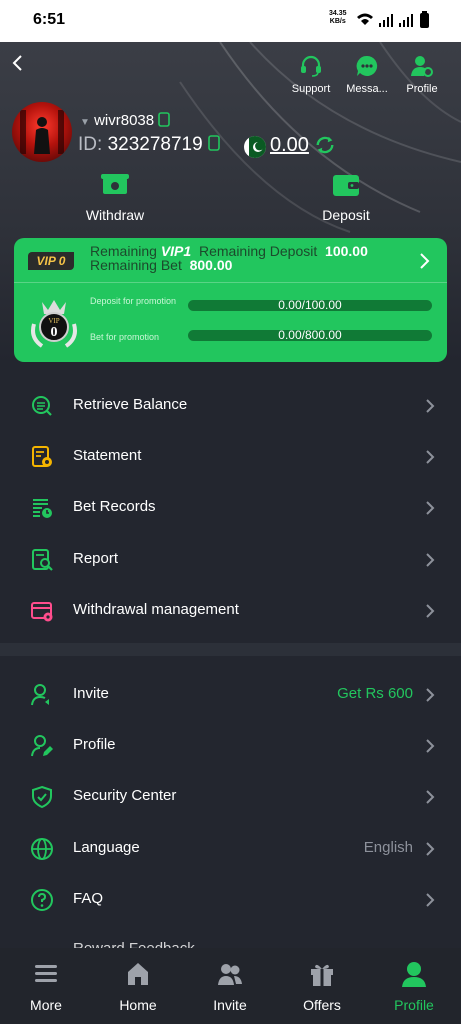 The image size is (461, 1024). I want to click on chat-bubble-icon, so click(367, 65).